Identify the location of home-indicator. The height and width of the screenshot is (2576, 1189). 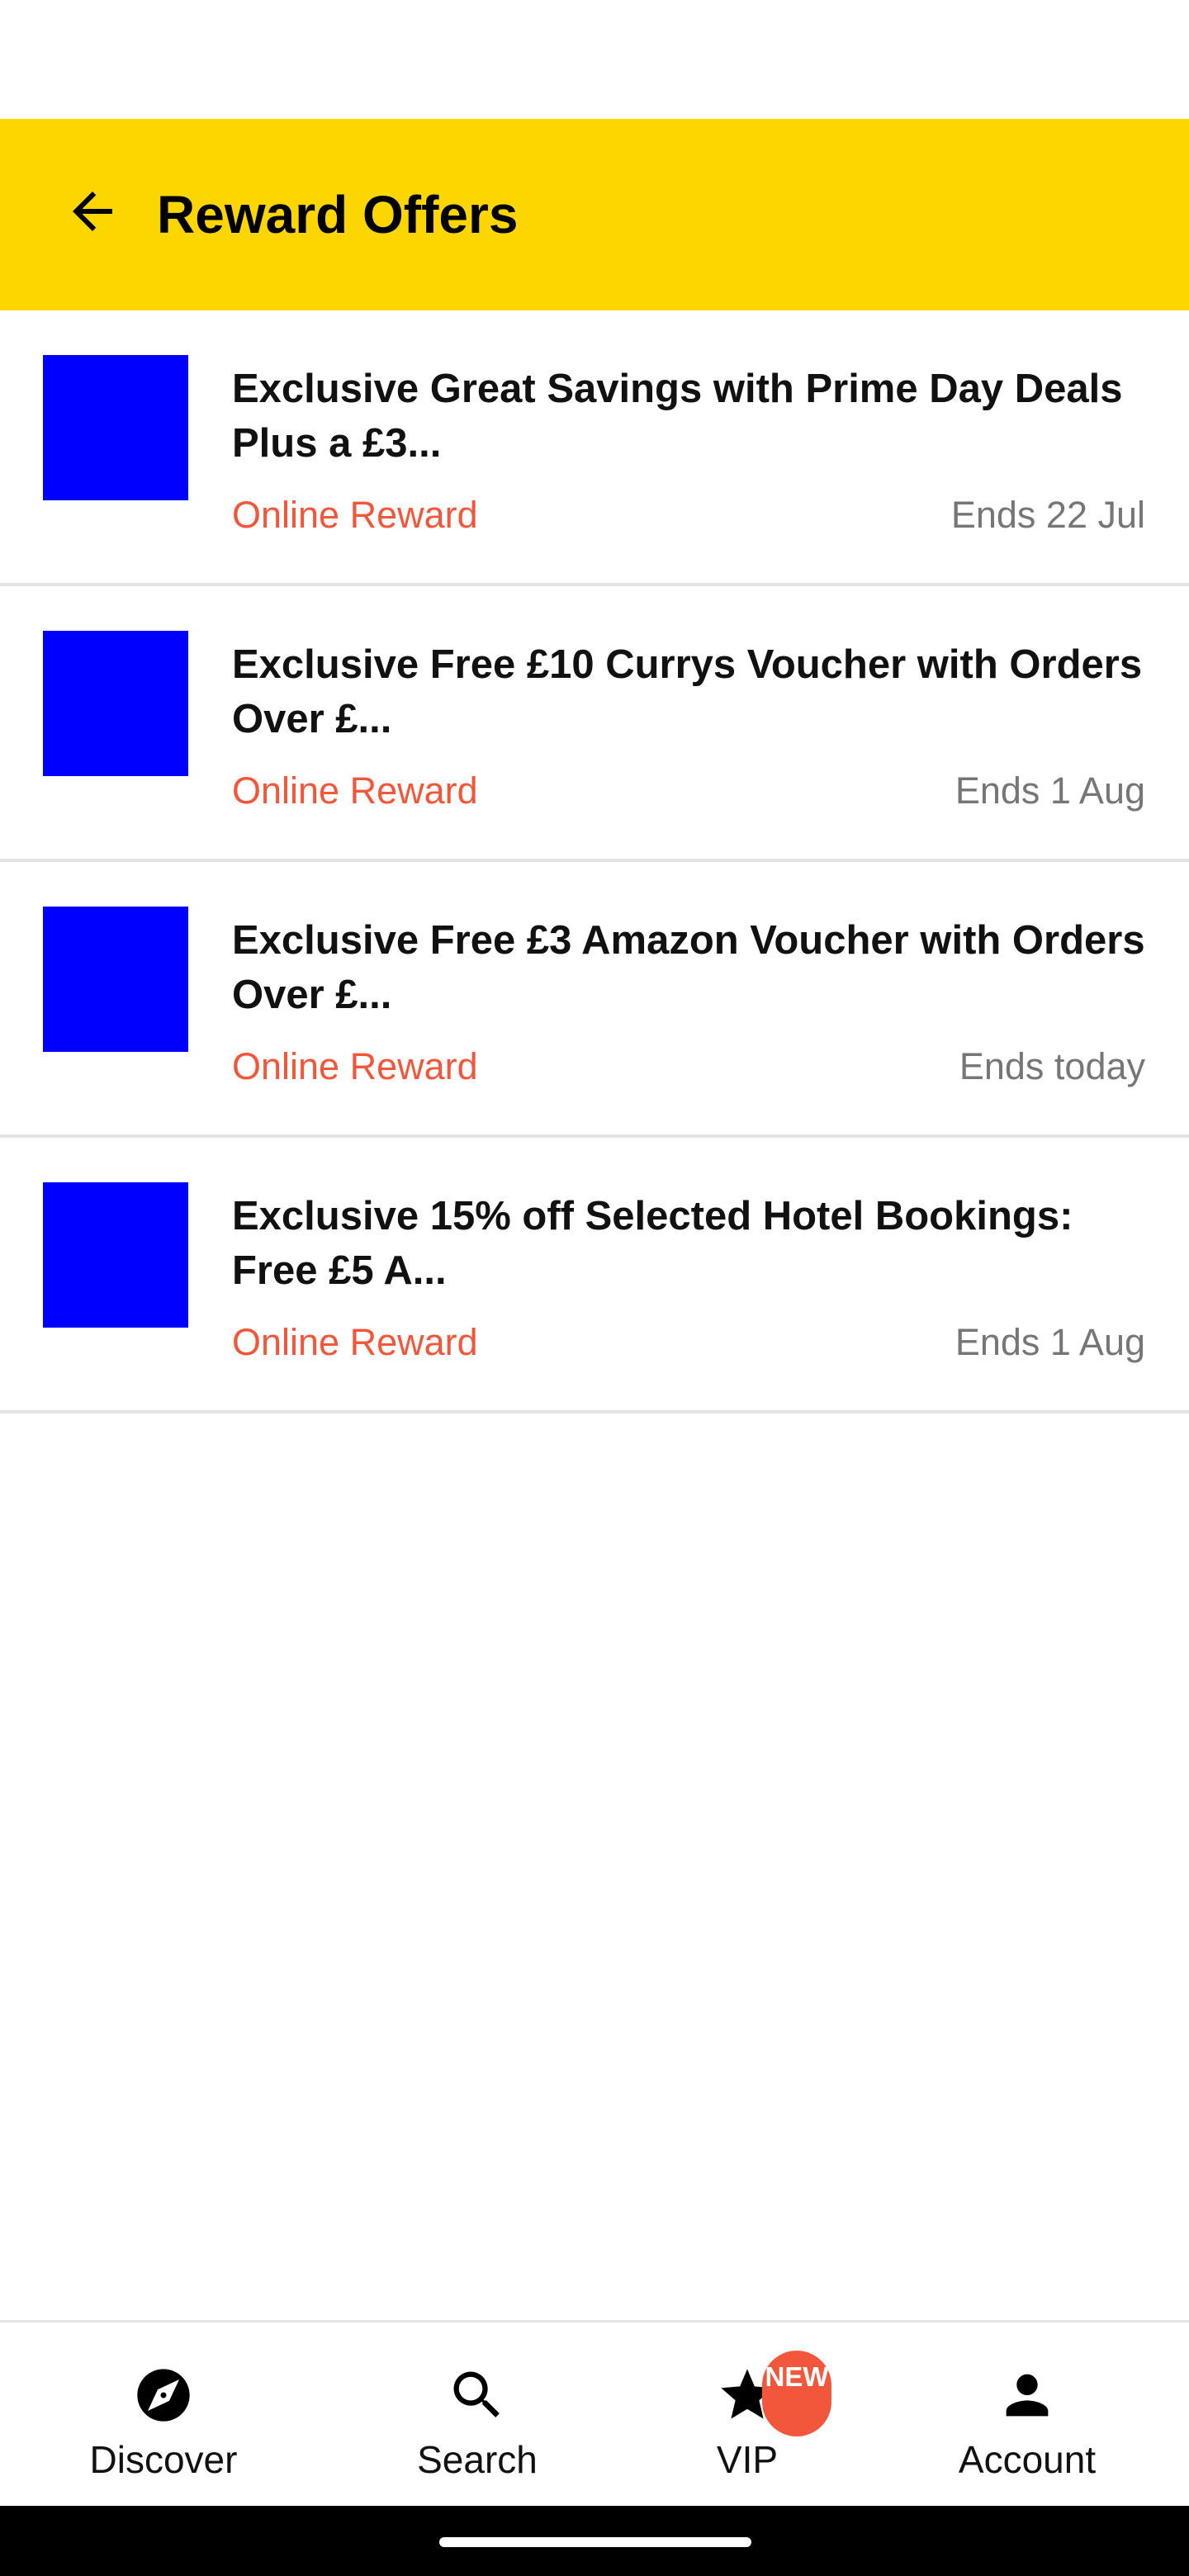
(595, 2542).